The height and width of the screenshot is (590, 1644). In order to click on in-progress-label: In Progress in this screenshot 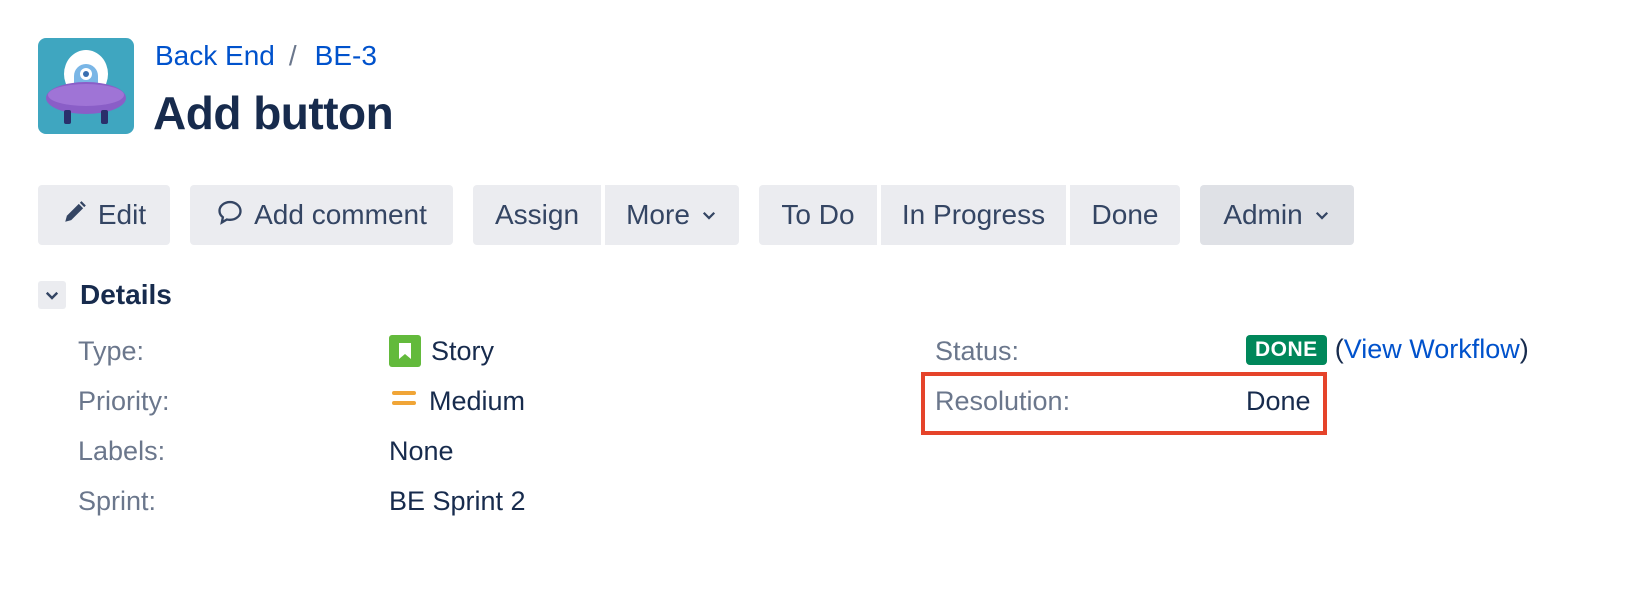, I will do `click(973, 214)`.